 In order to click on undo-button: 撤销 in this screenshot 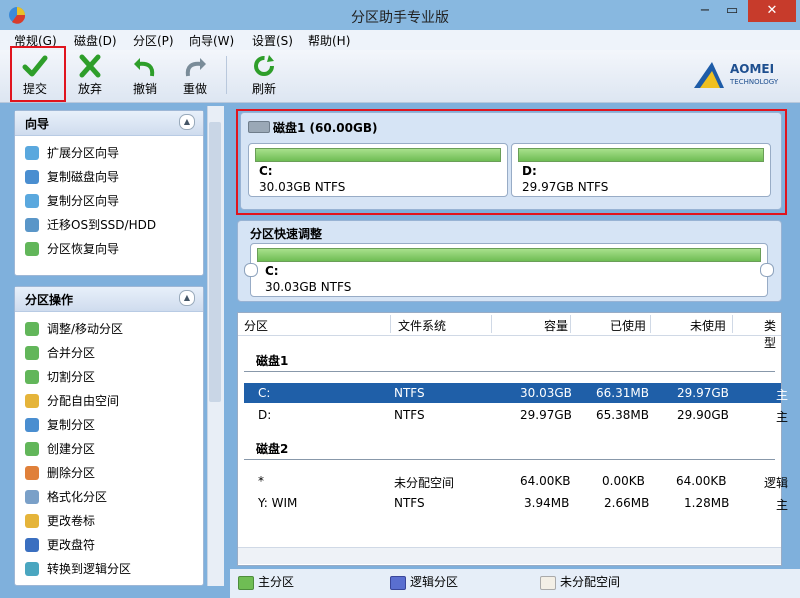, I will do `click(145, 75)`.